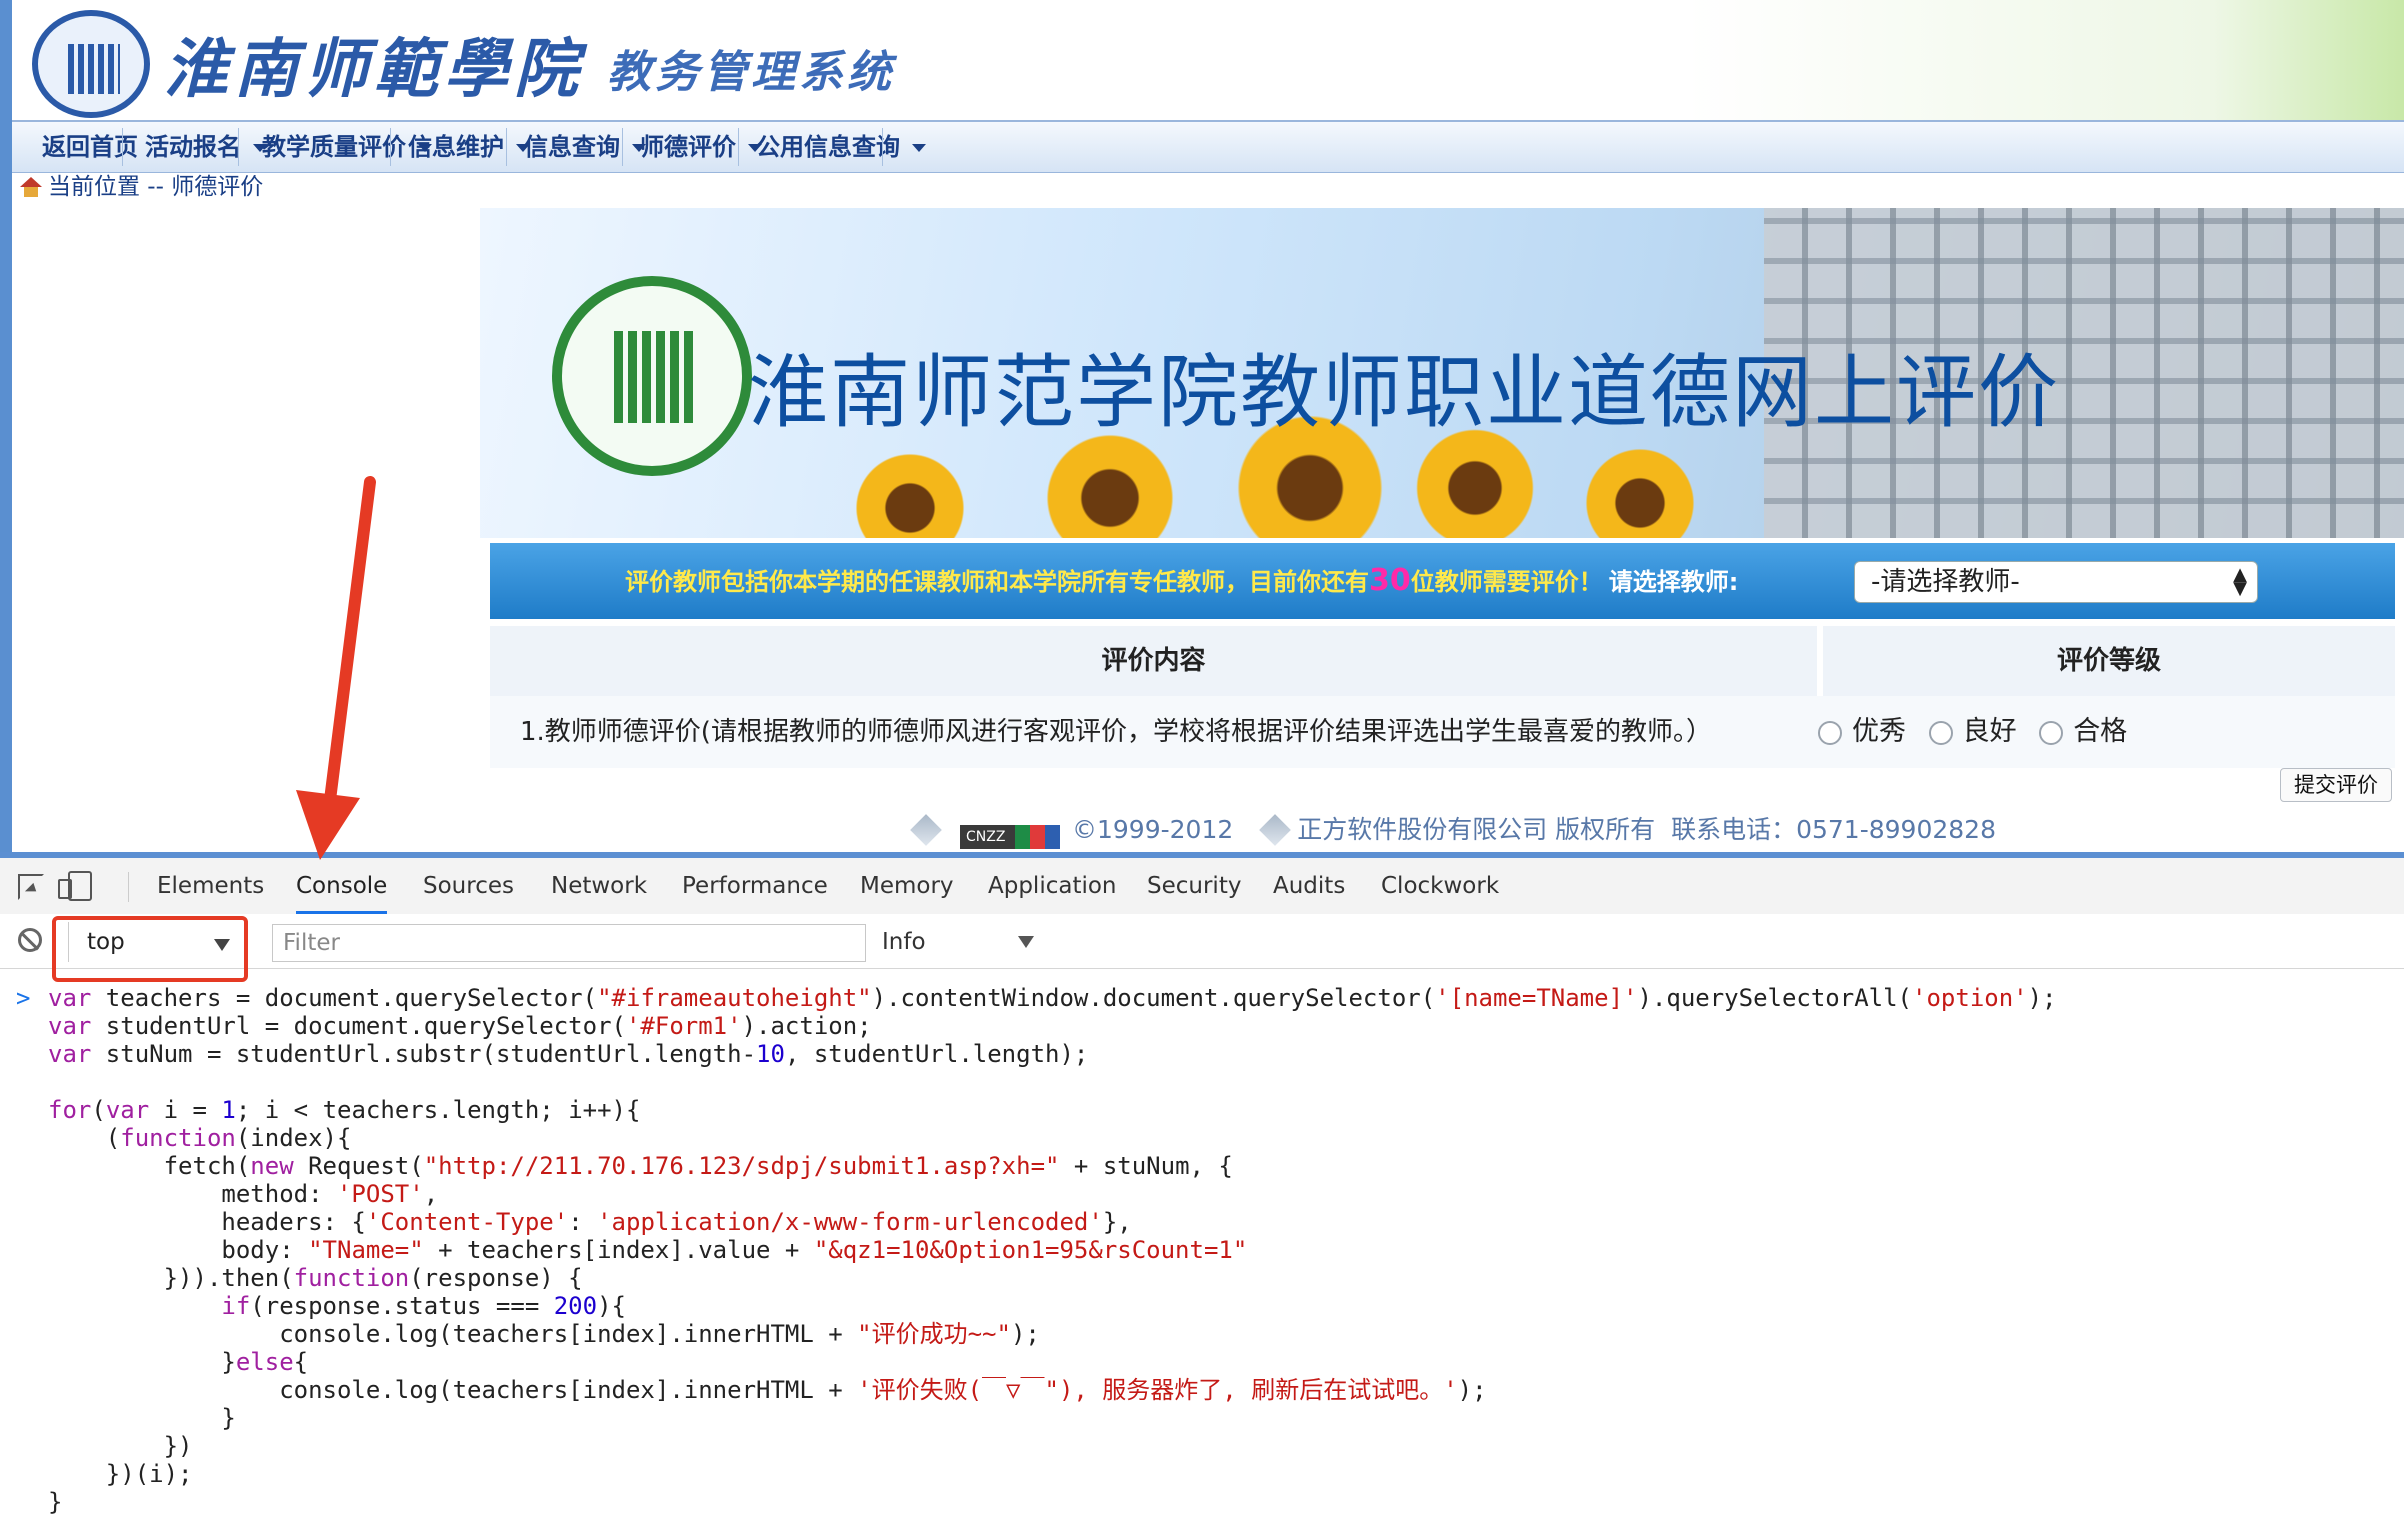 This screenshot has width=2404, height=1534. What do you see at coordinates (75, 886) in the screenshot?
I see `device-toolbar-icon` at bounding box center [75, 886].